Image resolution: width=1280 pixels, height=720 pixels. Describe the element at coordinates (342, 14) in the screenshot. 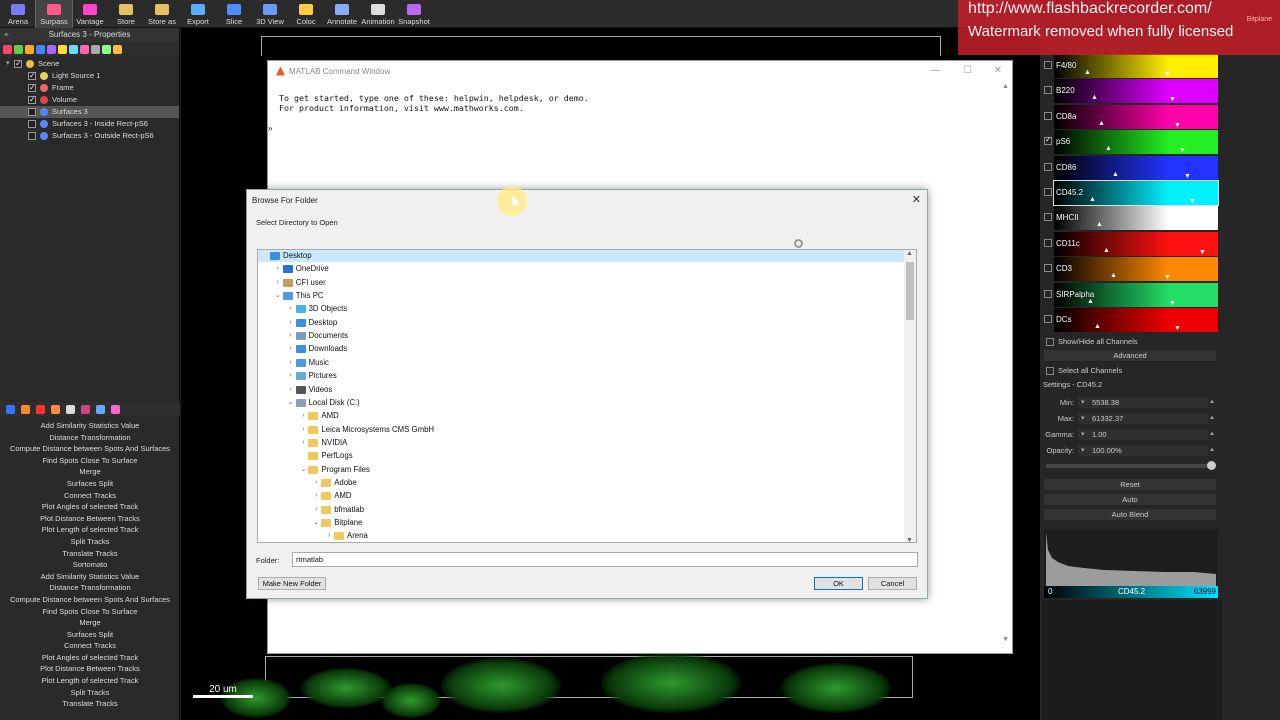

I see `toolbar-button-annotate: Annotate` at that location.